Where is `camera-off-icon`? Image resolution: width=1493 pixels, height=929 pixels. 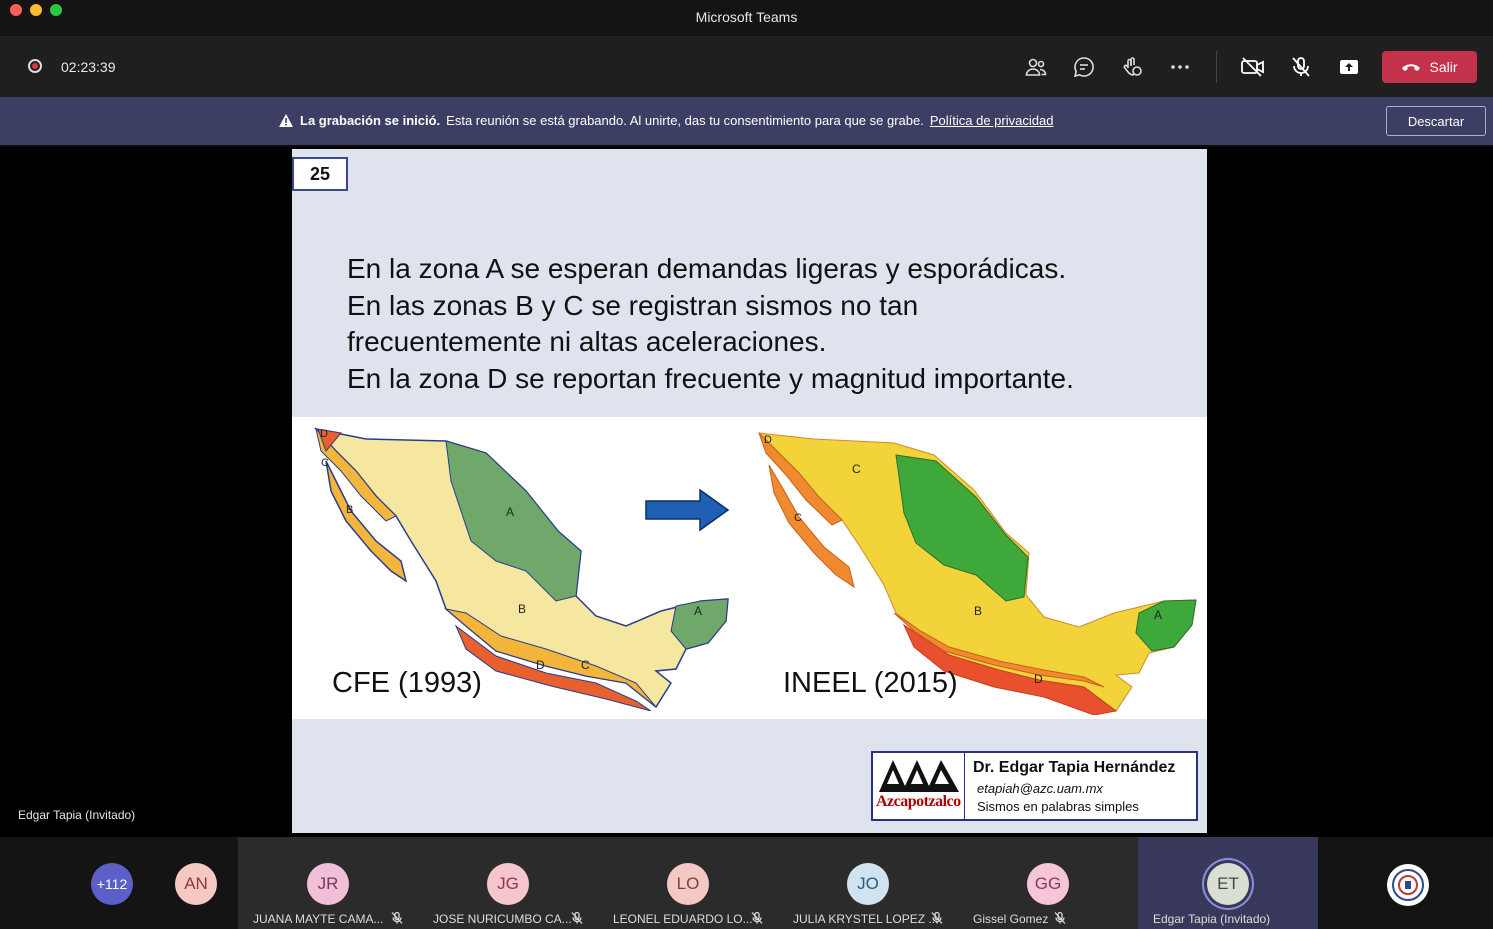
camera-off-icon is located at coordinates (1252, 67).